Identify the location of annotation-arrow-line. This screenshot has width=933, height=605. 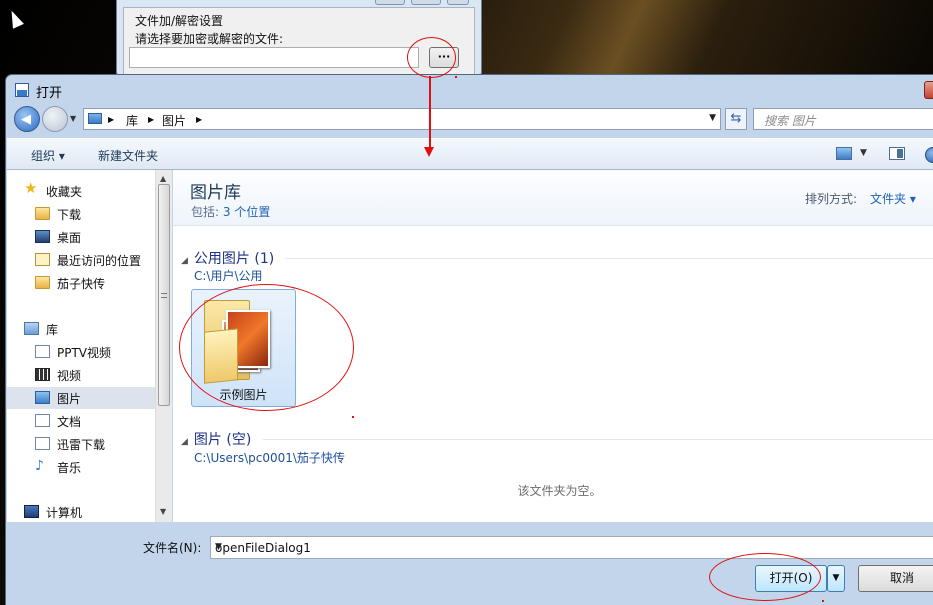
(430, 112).